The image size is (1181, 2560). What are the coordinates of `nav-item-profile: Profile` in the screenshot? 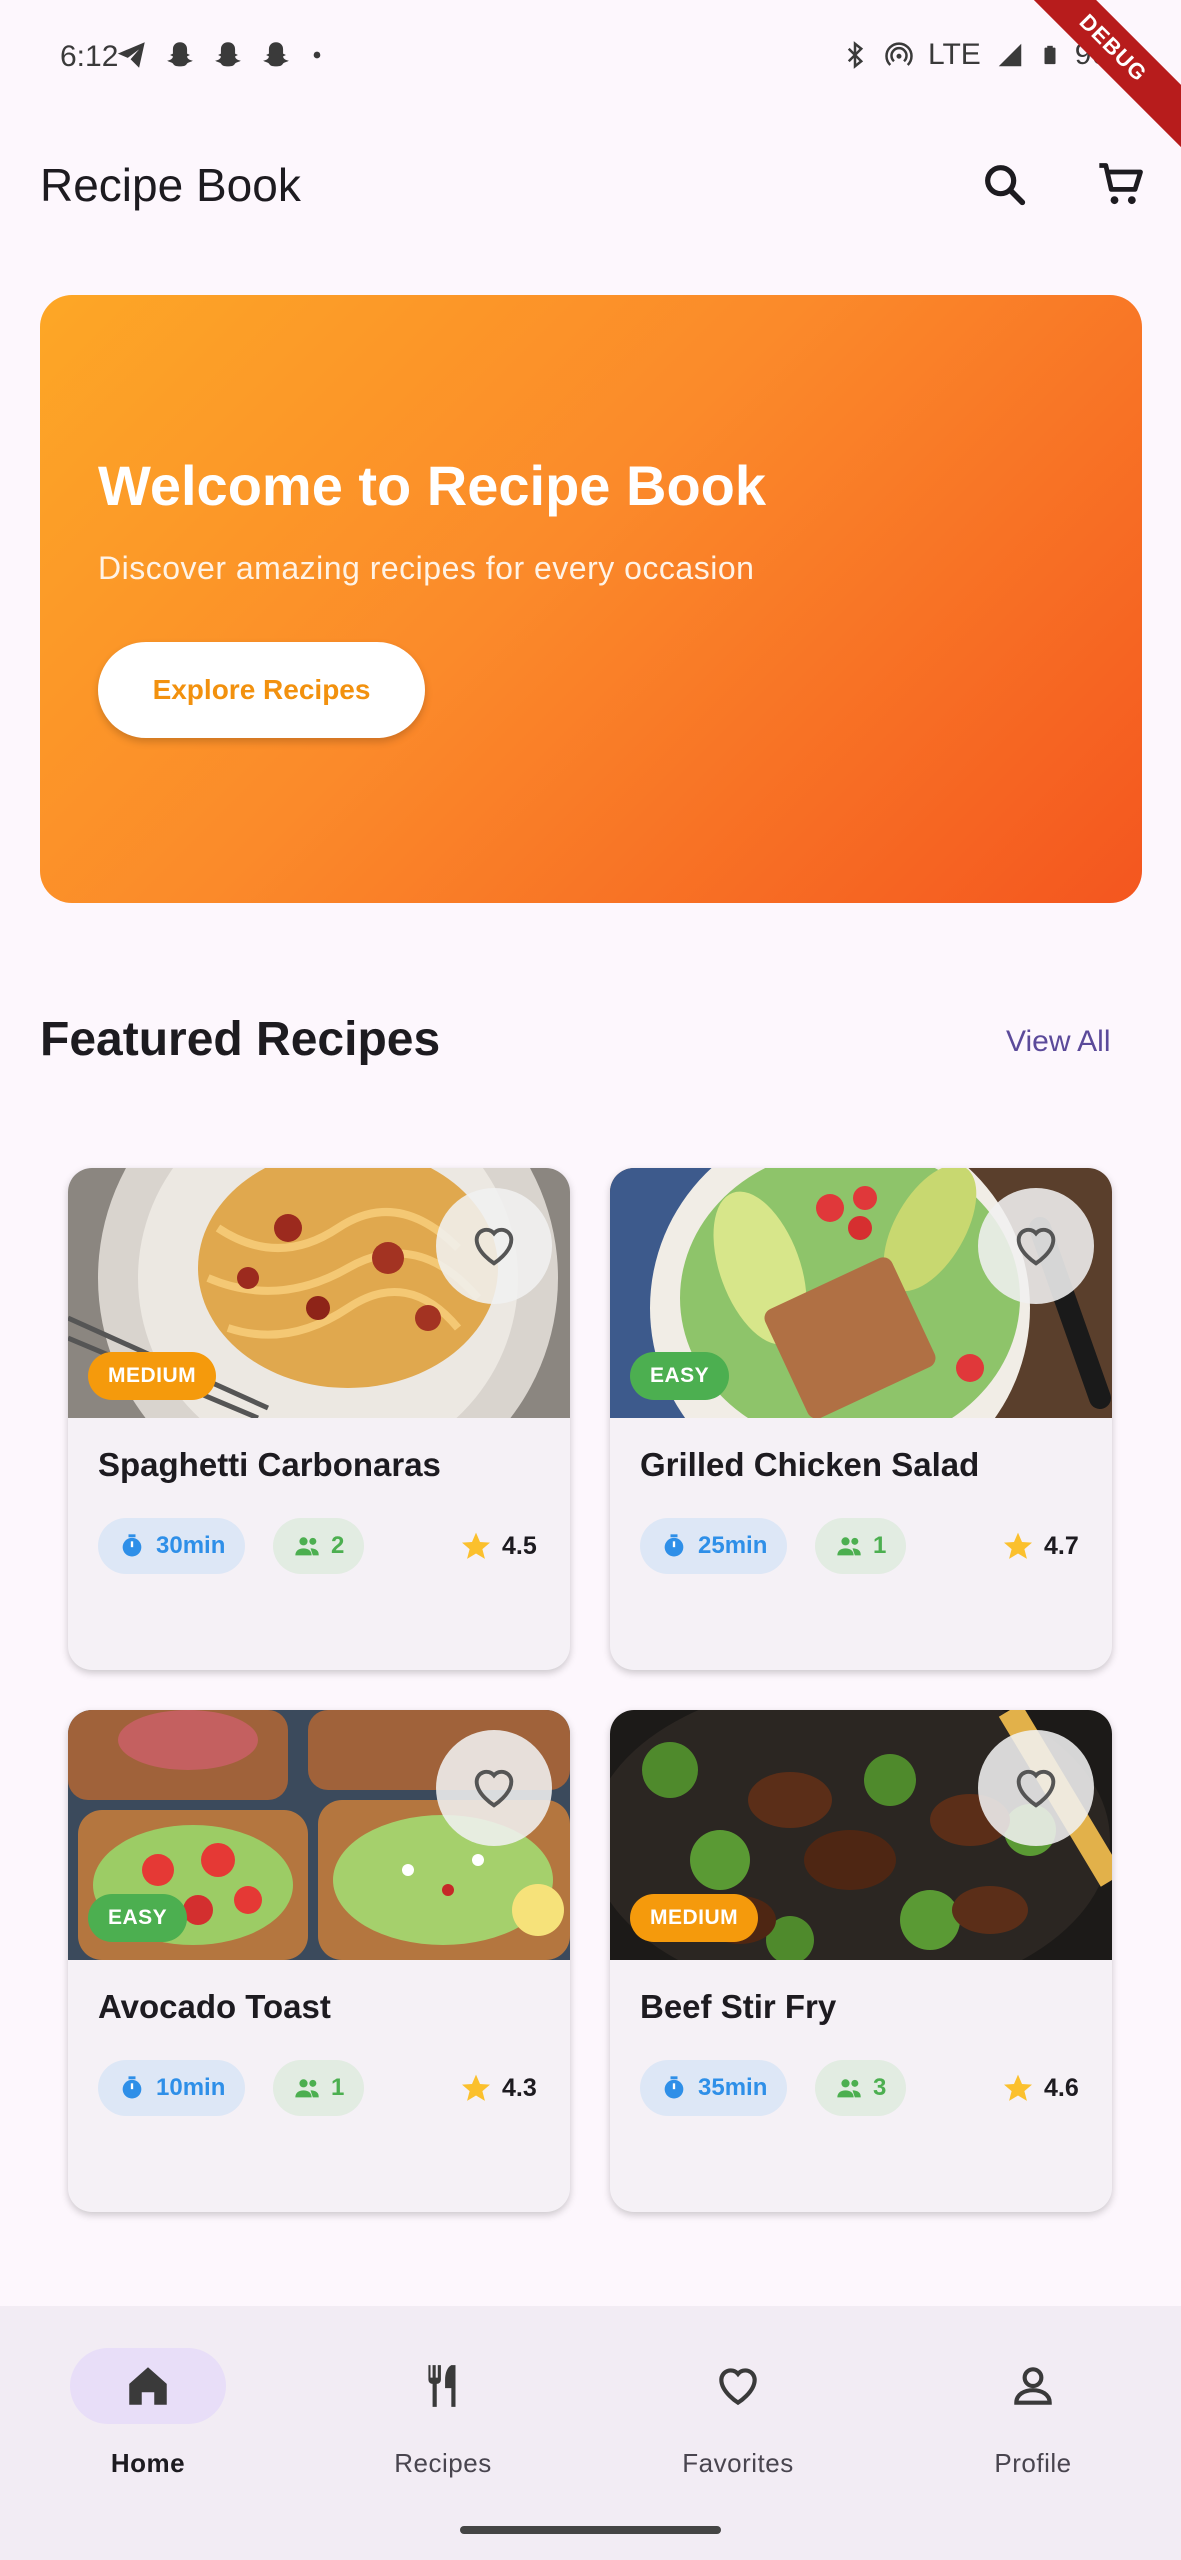 It's located at (1033, 2414).